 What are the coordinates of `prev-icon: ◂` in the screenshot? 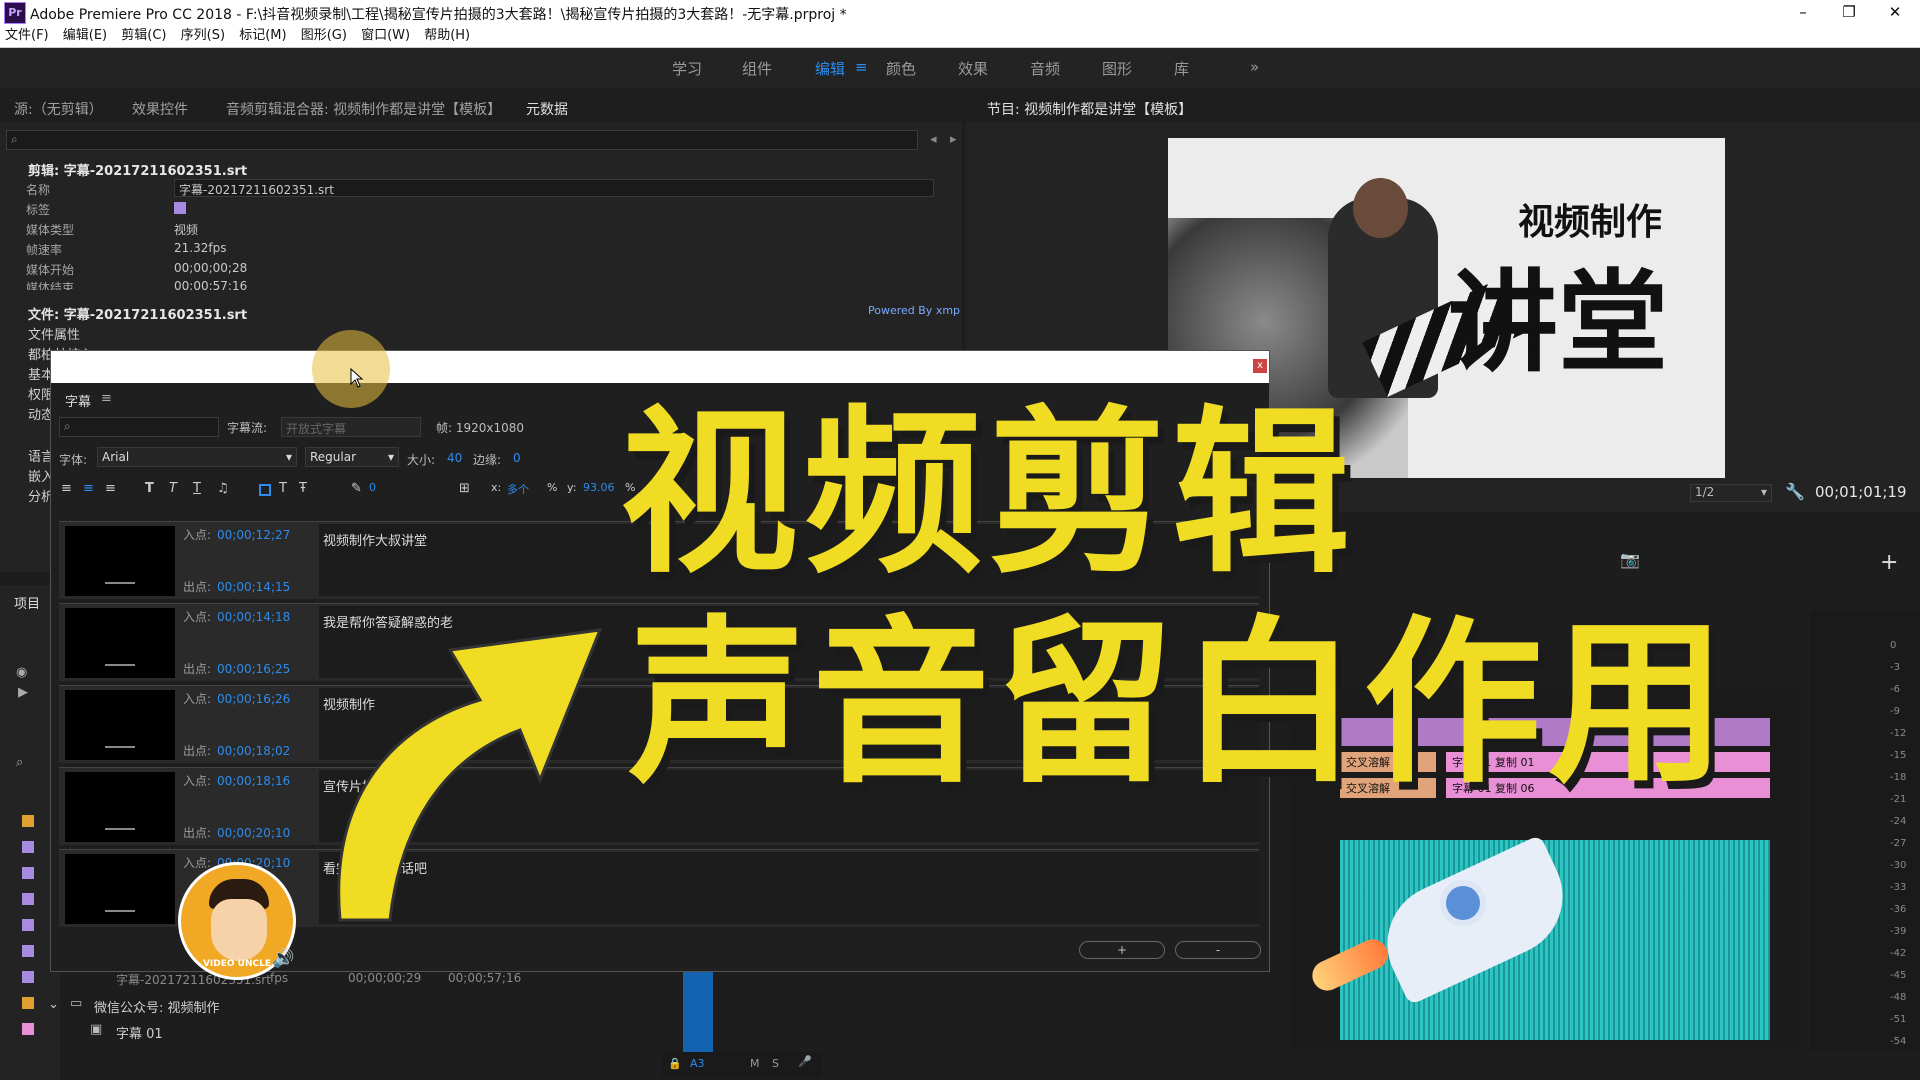 It's located at (933, 139).